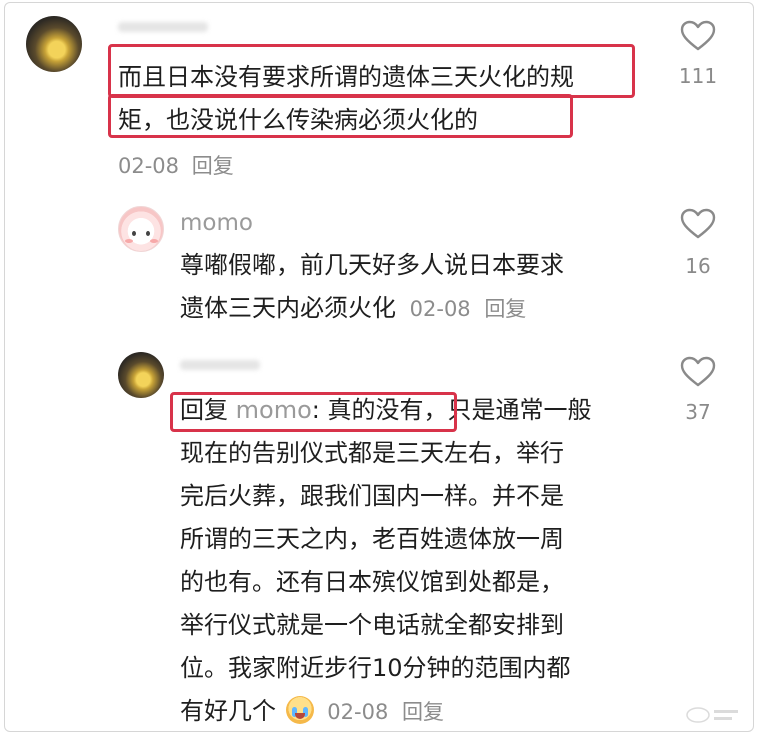 Image resolution: width=760 pixels, height=736 pixels. What do you see at coordinates (299, 710) in the screenshot?
I see `crying-face-emoji-icon` at bounding box center [299, 710].